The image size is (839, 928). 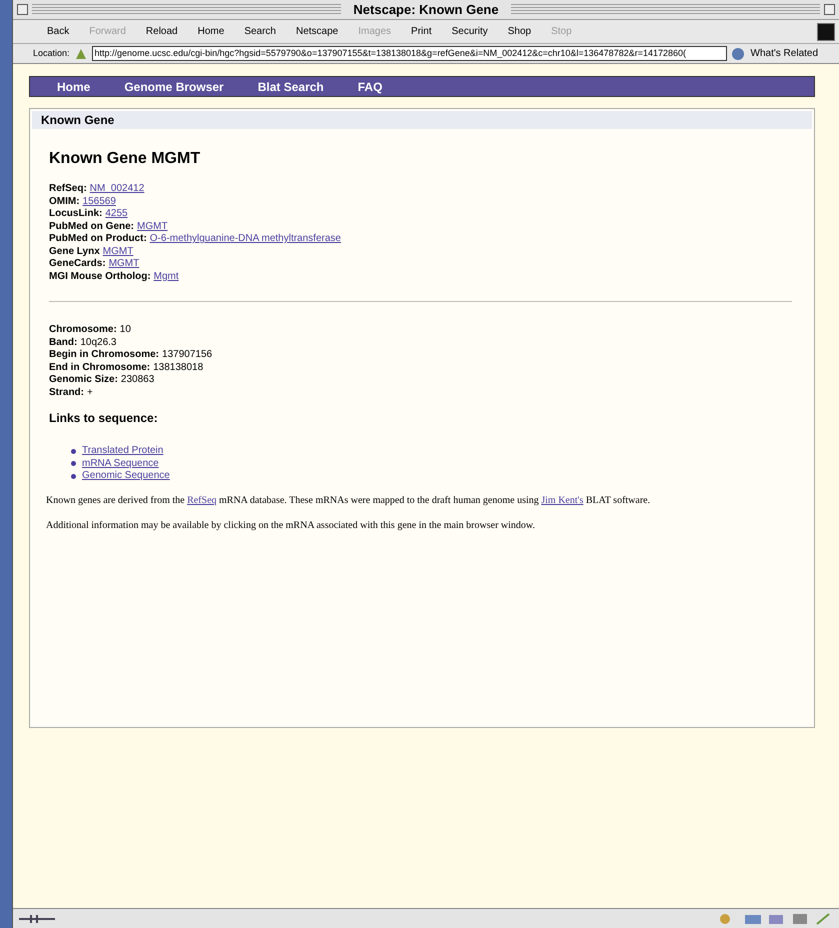 I want to click on url-field: http://genome.ucsc.edu/cgi-bin/hgc?hgsid=5579790&o=137907155&t=138138018&g=refGene&i=NM_002412&c=chr10&l=136478782&r=14172860(, so click(x=409, y=53).